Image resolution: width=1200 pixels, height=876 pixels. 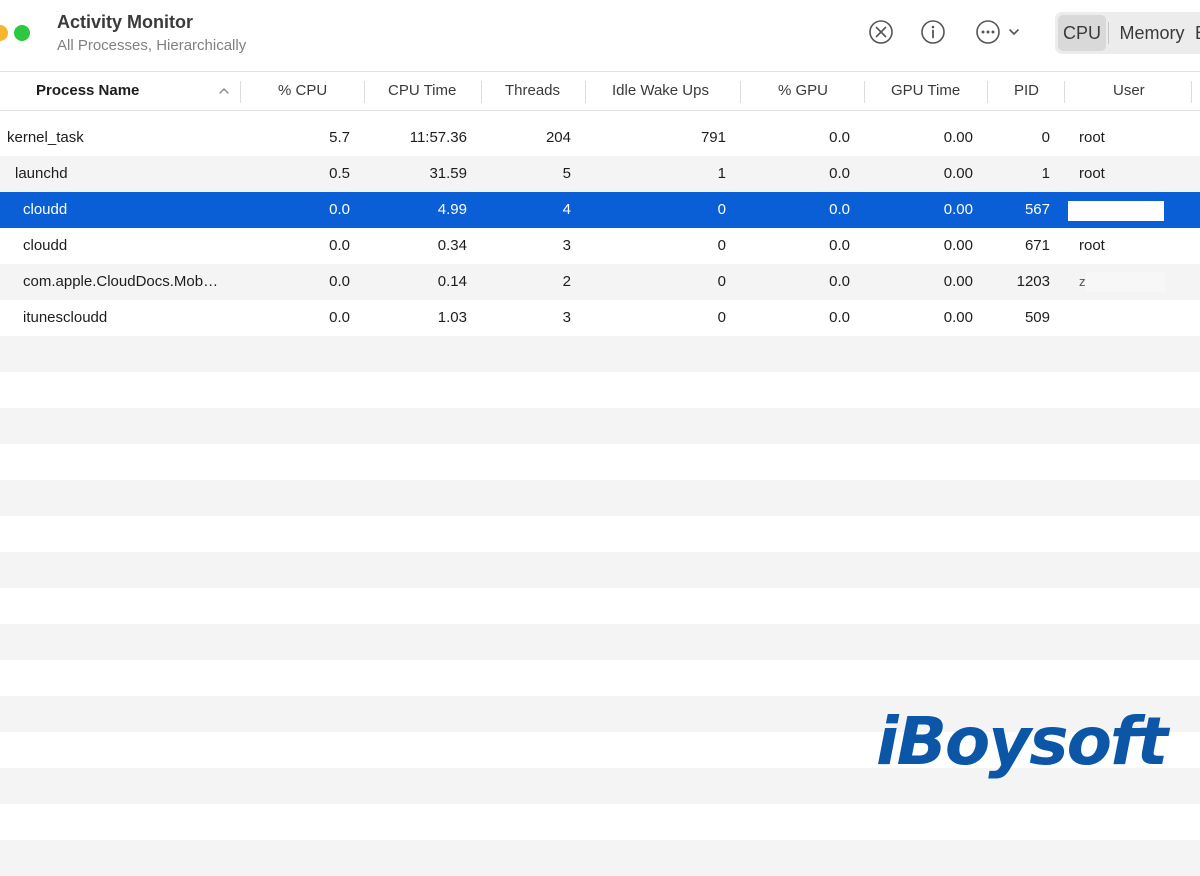 What do you see at coordinates (713, 137) in the screenshot?
I see `idle-wake-ups: 791` at bounding box center [713, 137].